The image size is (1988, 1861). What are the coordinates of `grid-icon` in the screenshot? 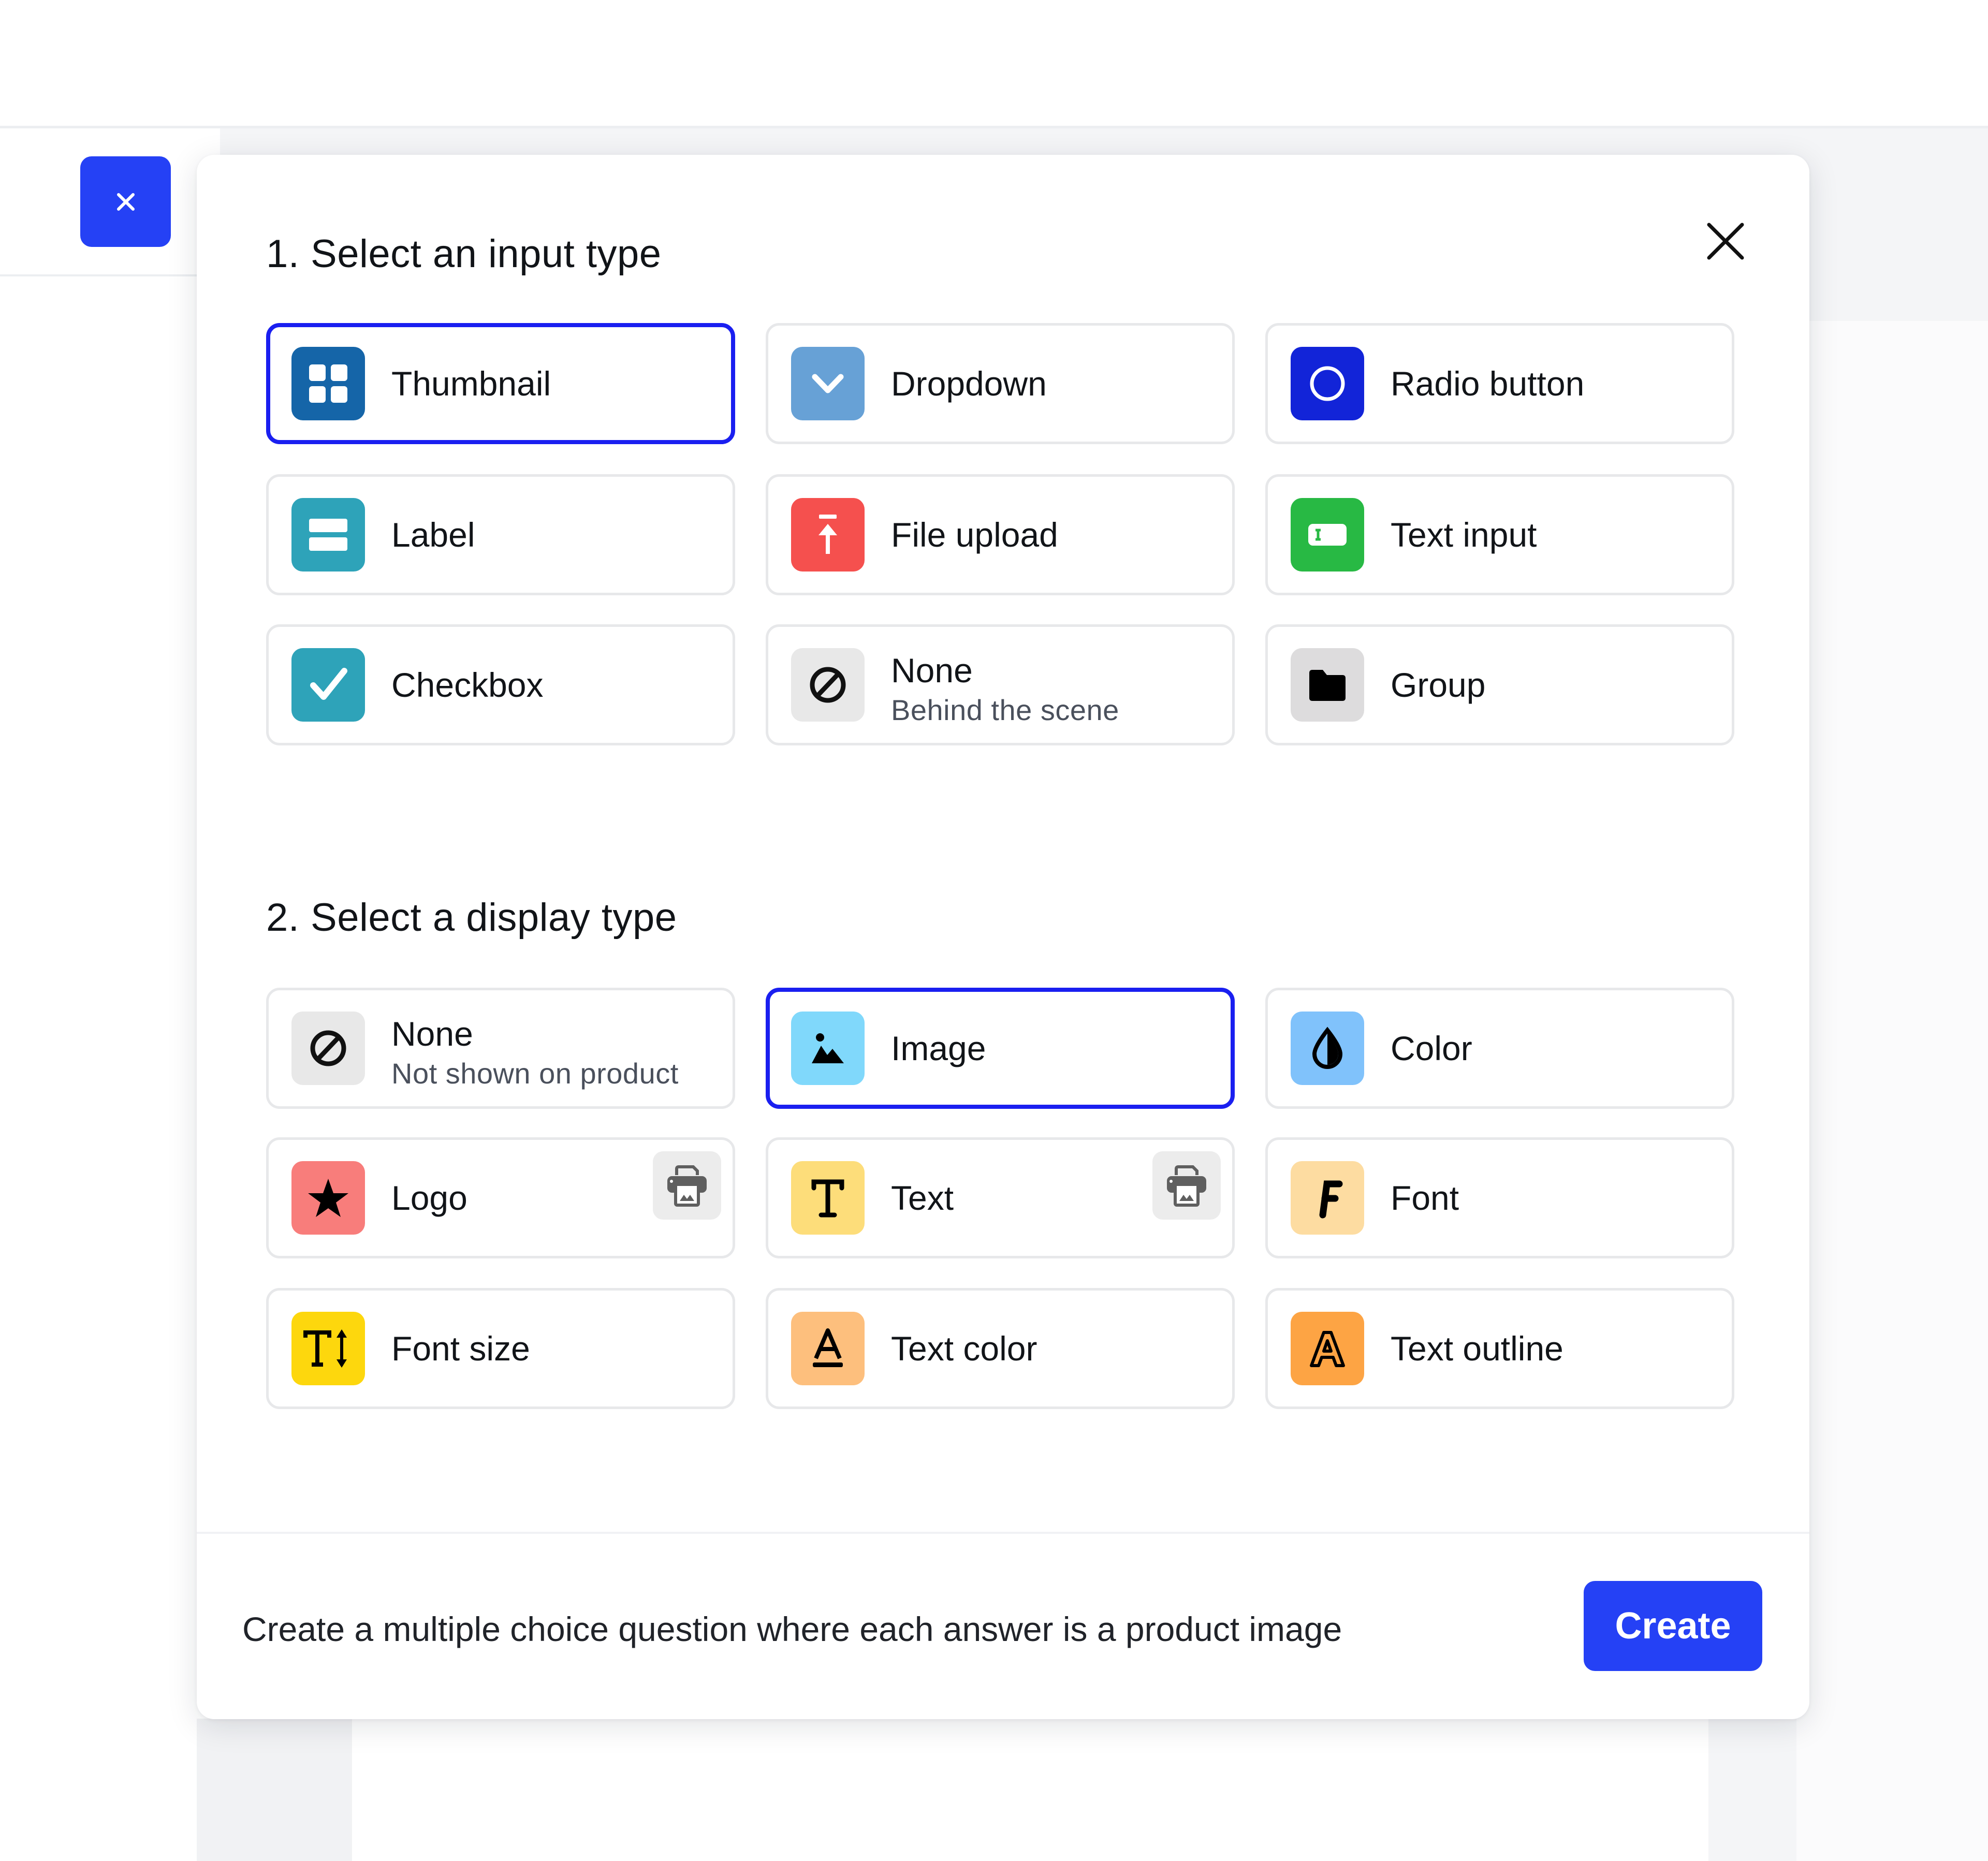 It's located at (328, 383).